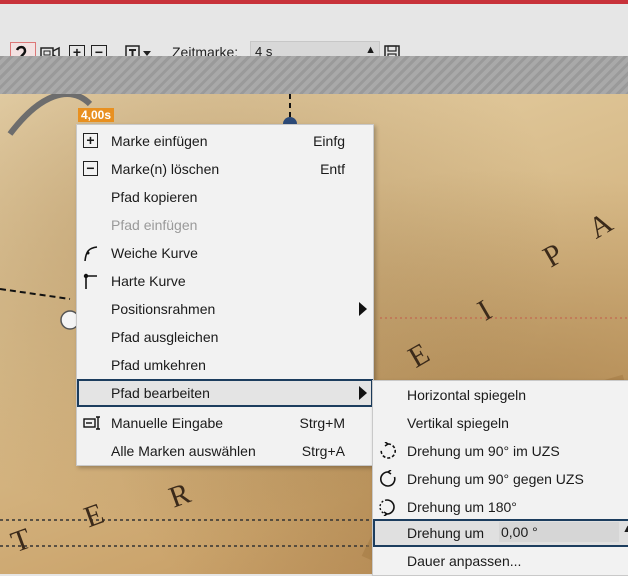 This screenshot has width=628, height=576. Describe the element at coordinates (519, 532) in the screenshot. I see `rotation-degree-value: 0,00 °` at that location.